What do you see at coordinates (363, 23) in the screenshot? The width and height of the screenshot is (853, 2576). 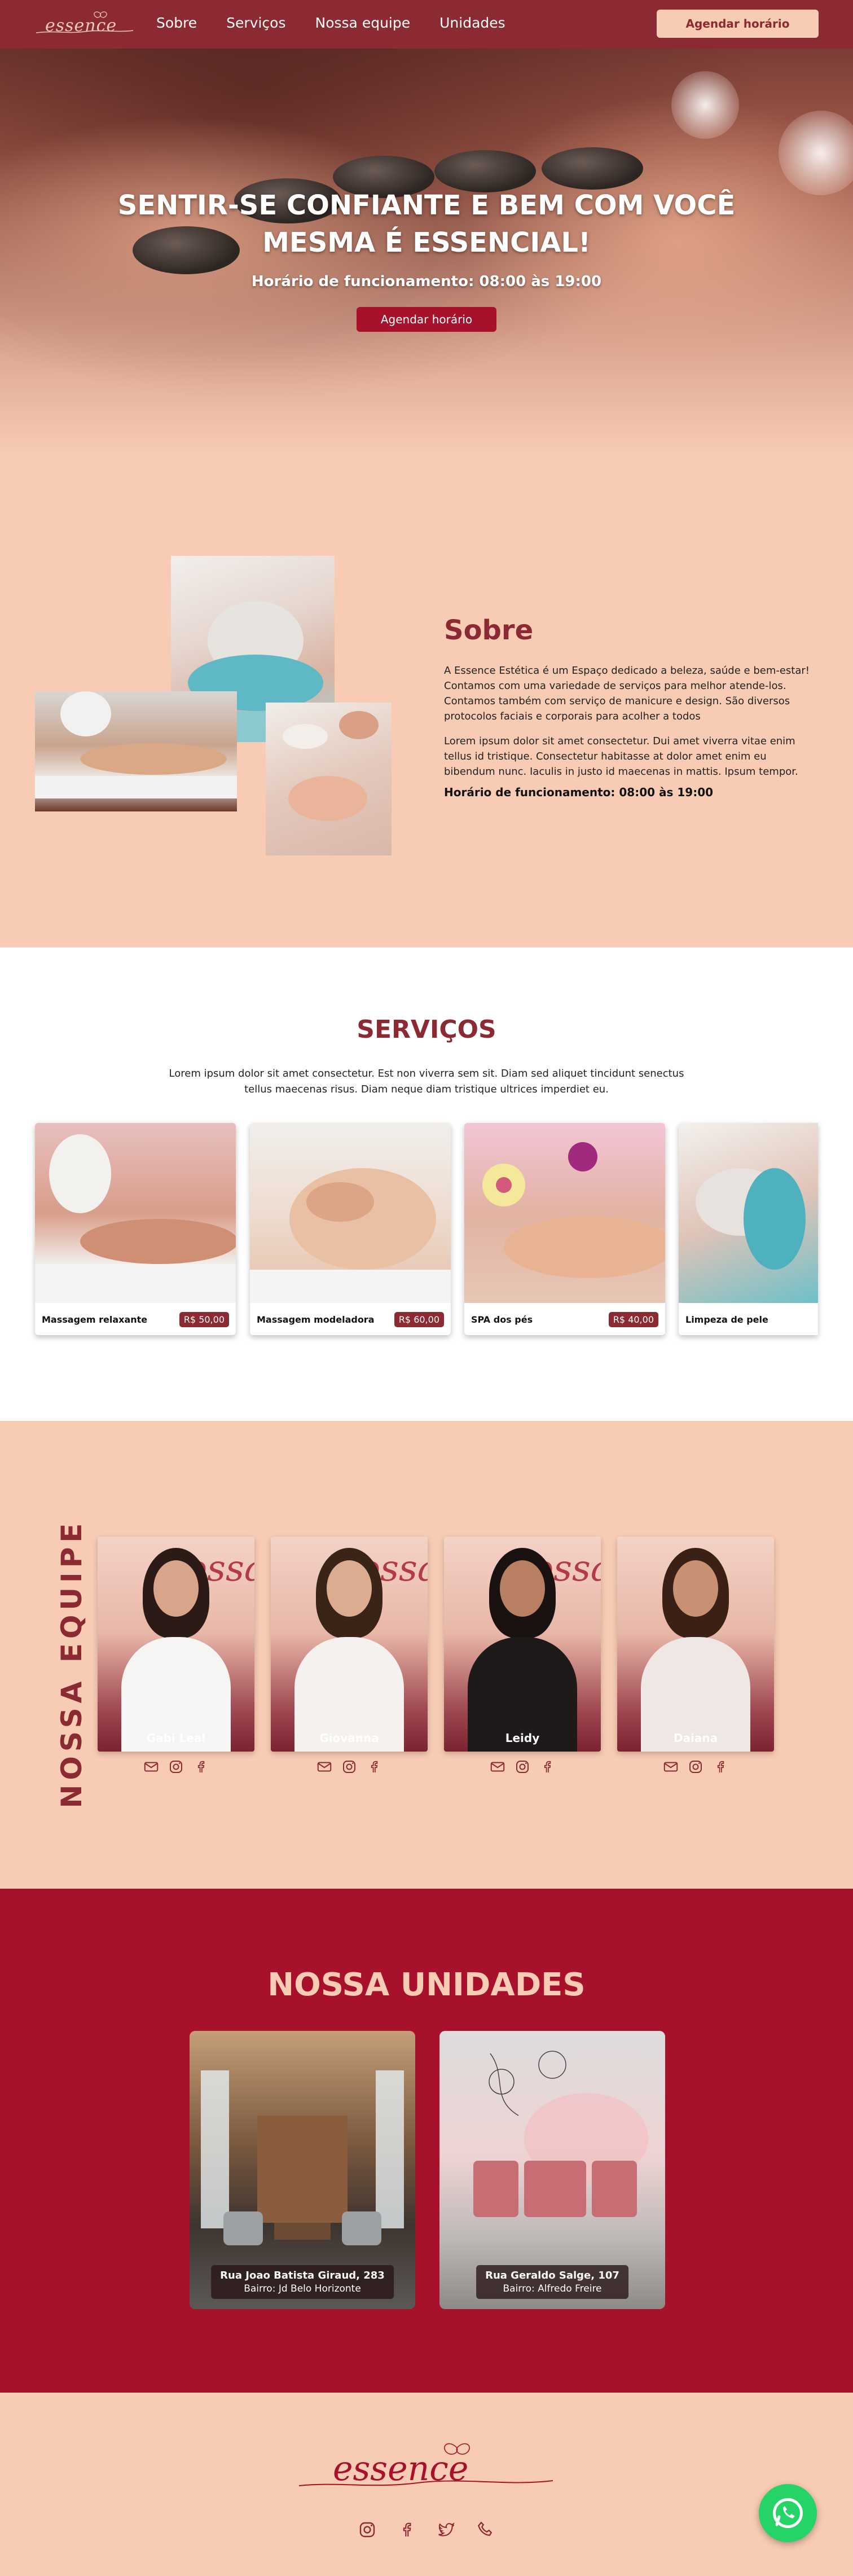 I see `nav-link-equipe: Nossa equipe` at bounding box center [363, 23].